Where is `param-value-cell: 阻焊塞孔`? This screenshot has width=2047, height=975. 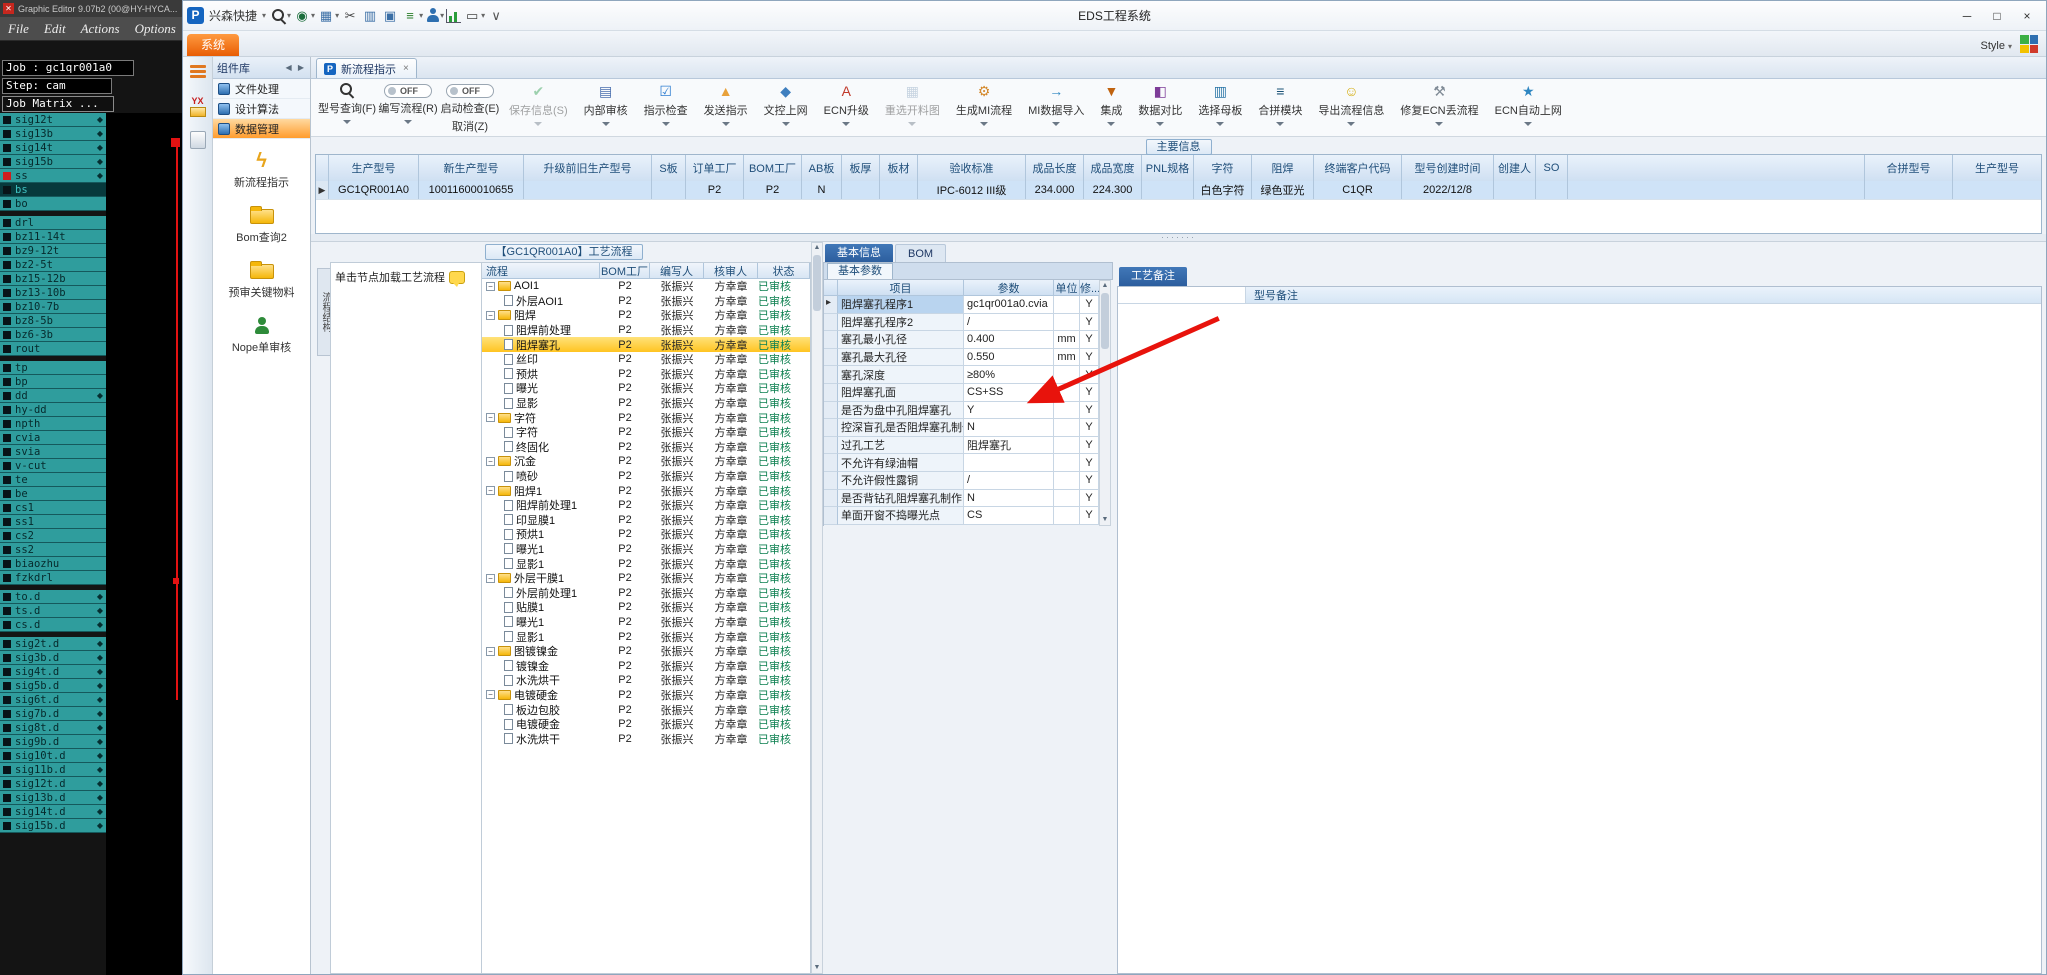 param-value-cell: 阻焊塞孔 is located at coordinates (1009, 445).